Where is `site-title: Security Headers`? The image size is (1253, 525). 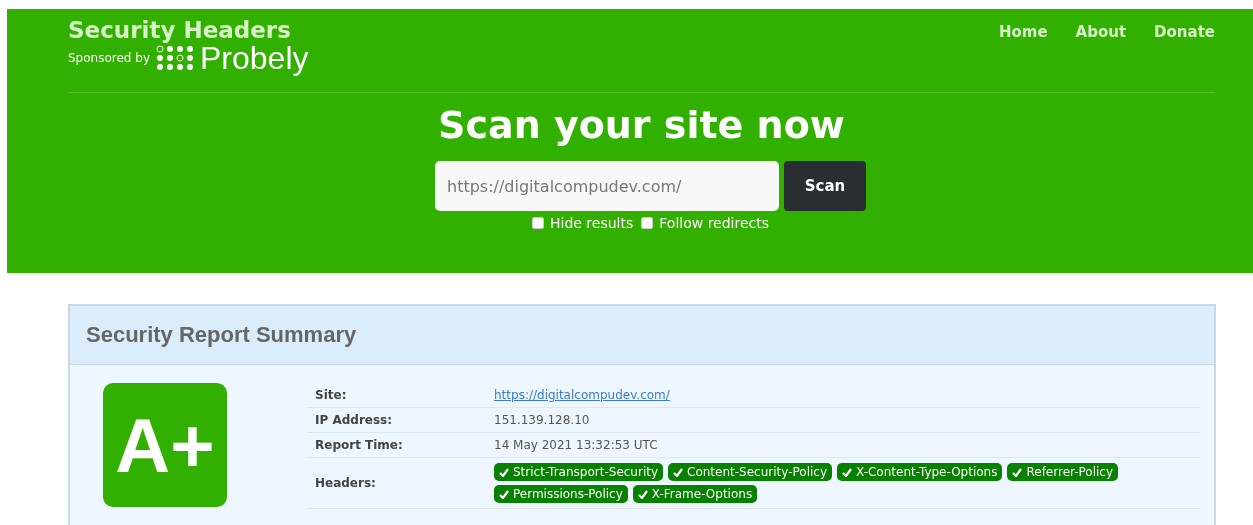 site-title: Security Headers is located at coordinates (188, 30).